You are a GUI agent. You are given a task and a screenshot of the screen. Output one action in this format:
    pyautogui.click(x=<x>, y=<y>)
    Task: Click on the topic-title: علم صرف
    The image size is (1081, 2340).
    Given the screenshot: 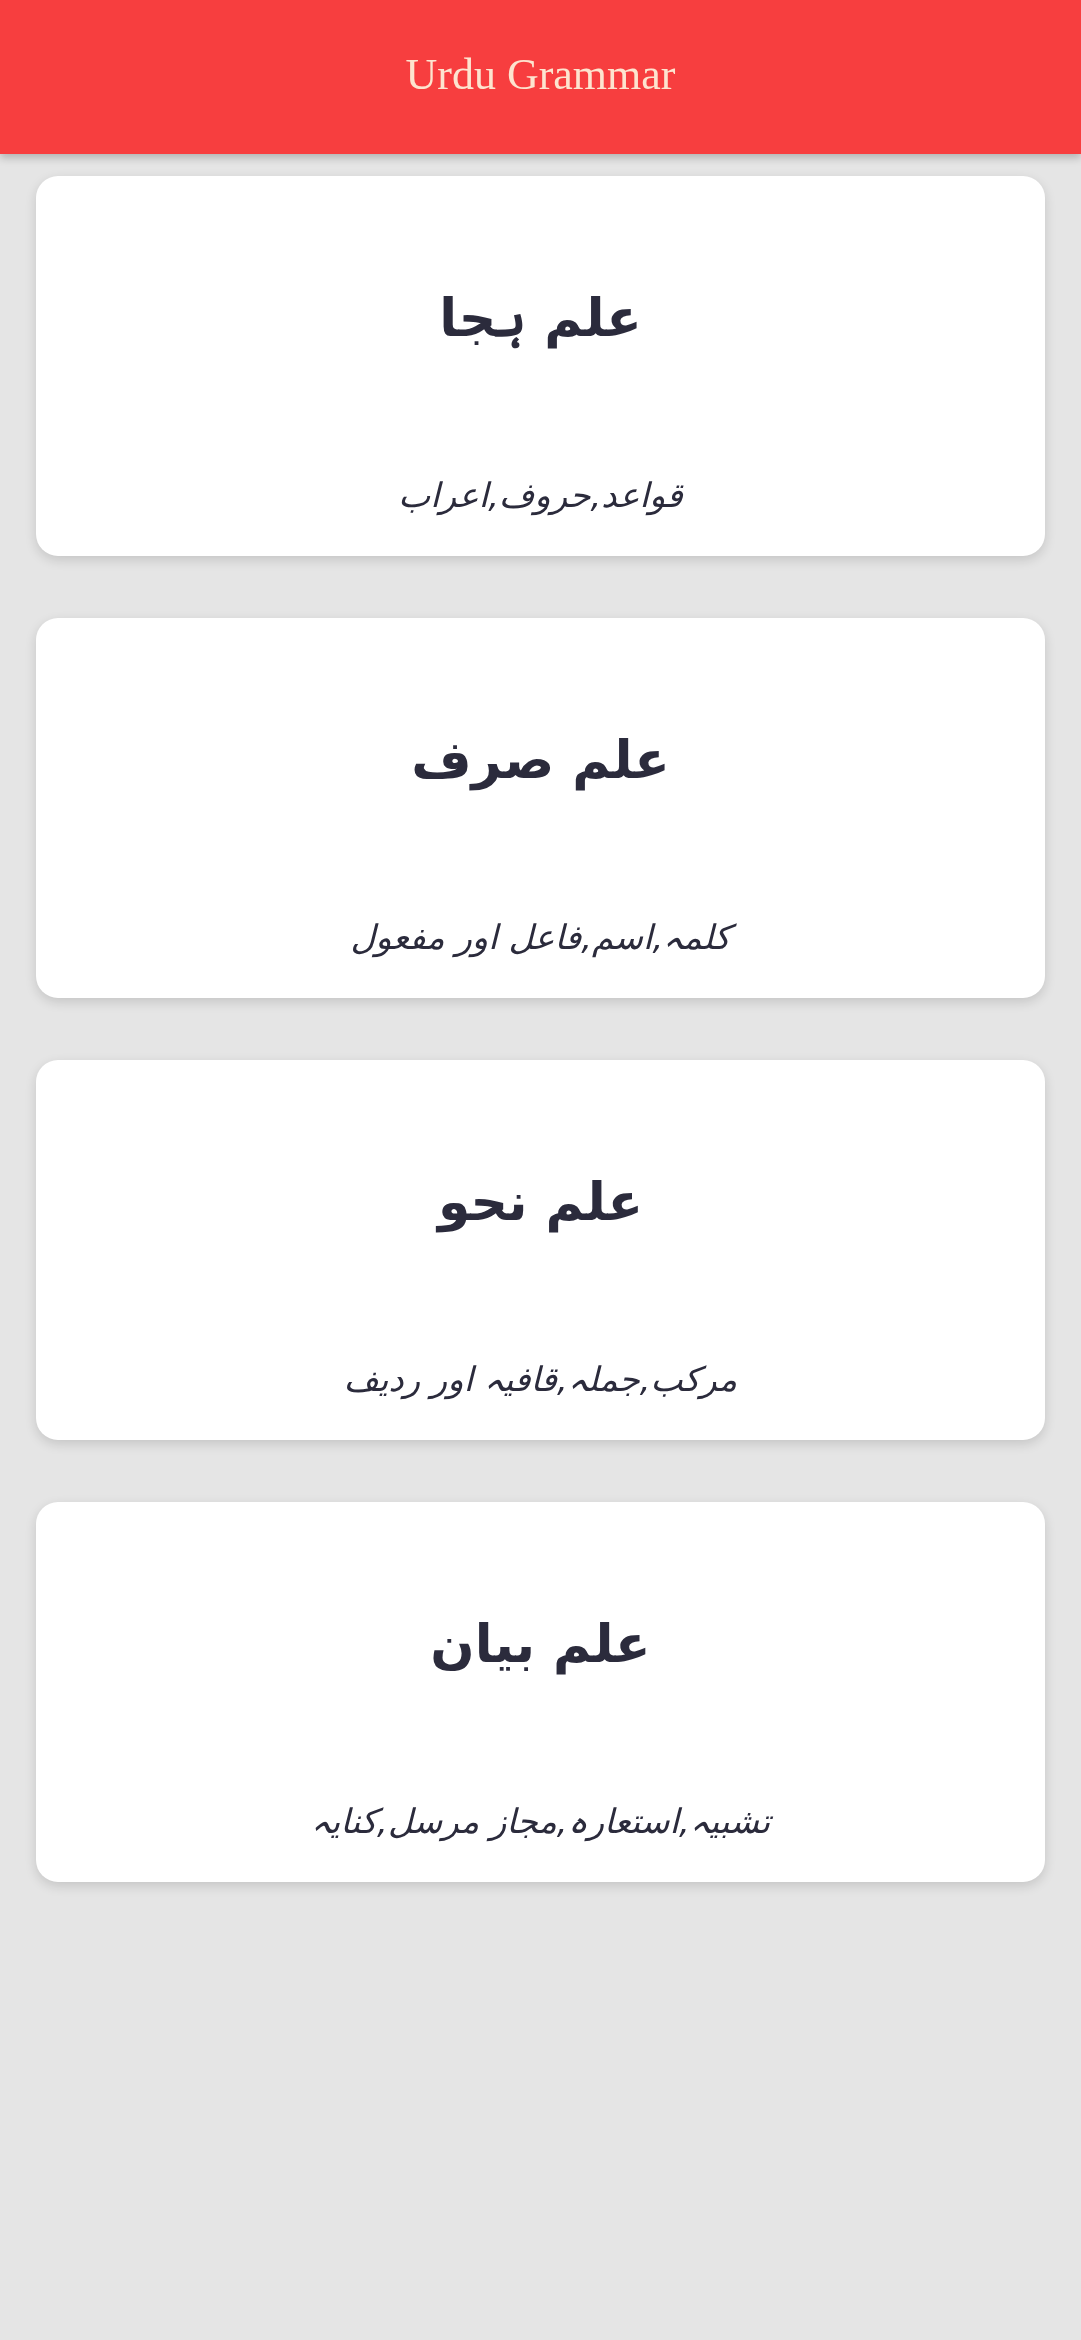 What is the action you would take?
    pyautogui.click(x=540, y=761)
    